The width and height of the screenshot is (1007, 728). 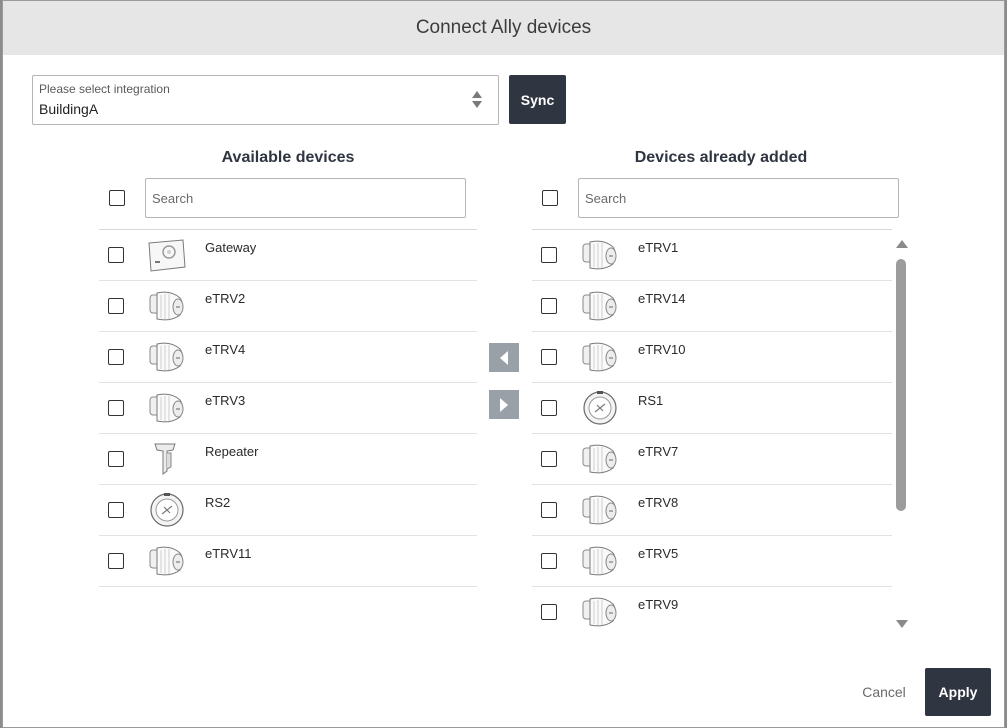 I want to click on move-right-button, so click(x=504, y=404).